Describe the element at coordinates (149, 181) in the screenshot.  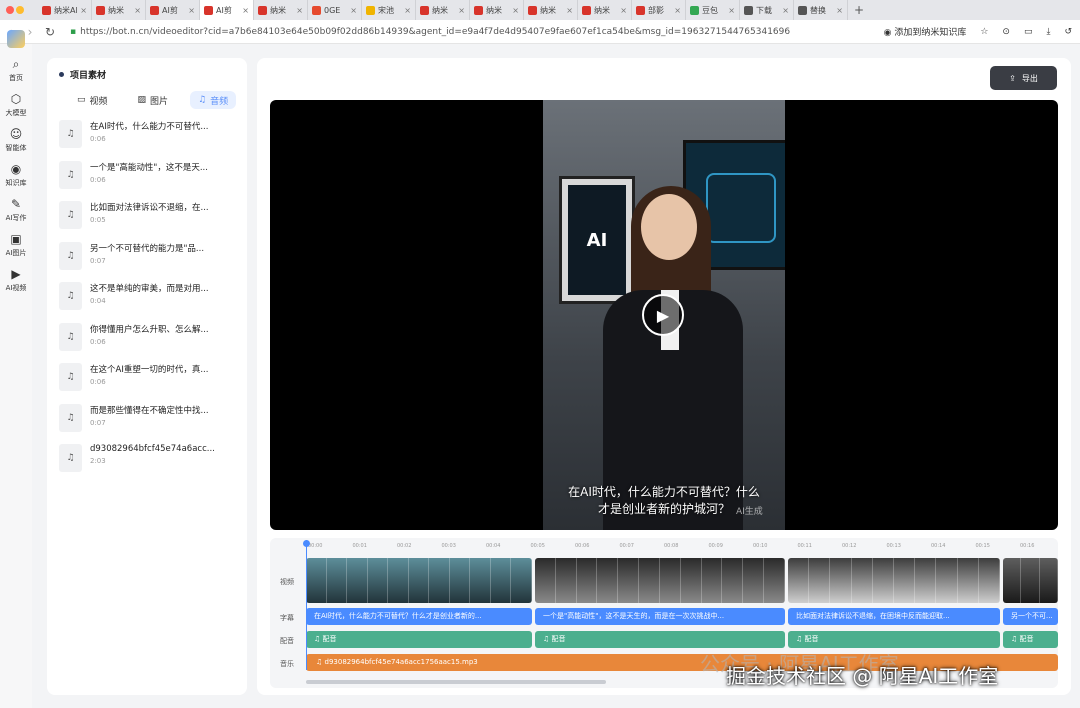
I see `audio-asset: ♫ 一个是"高能动性"，这不是天... 0:06` at that location.